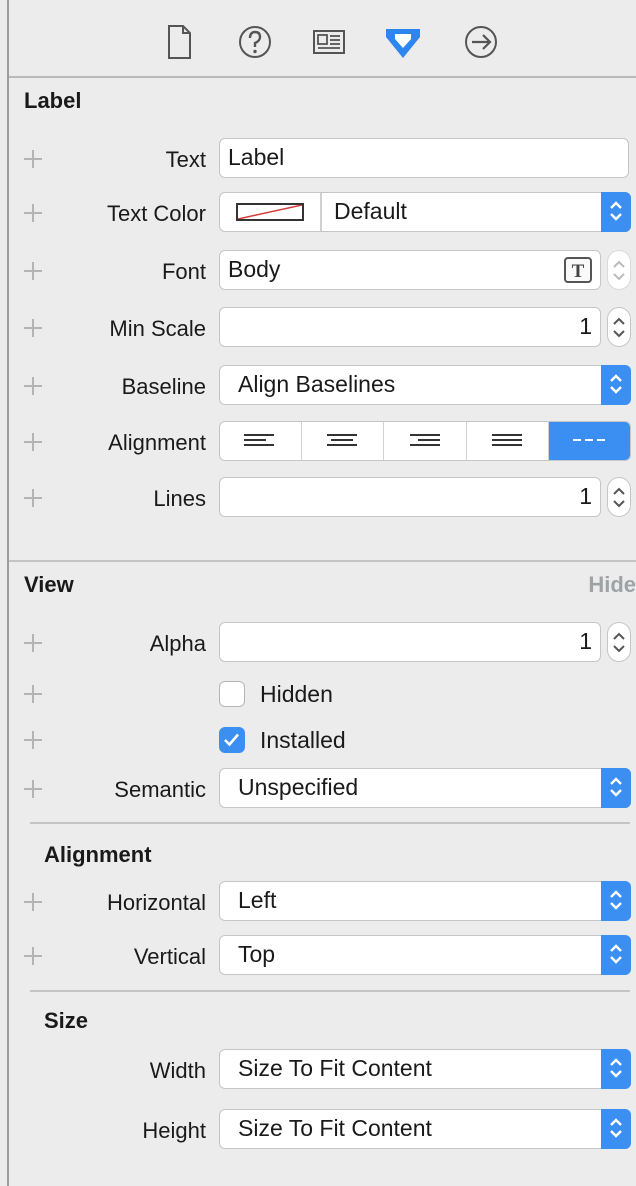  What do you see at coordinates (257, 900) in the screenshot?
I see `horizontal-value: Left` at bounding box center [257, 900].